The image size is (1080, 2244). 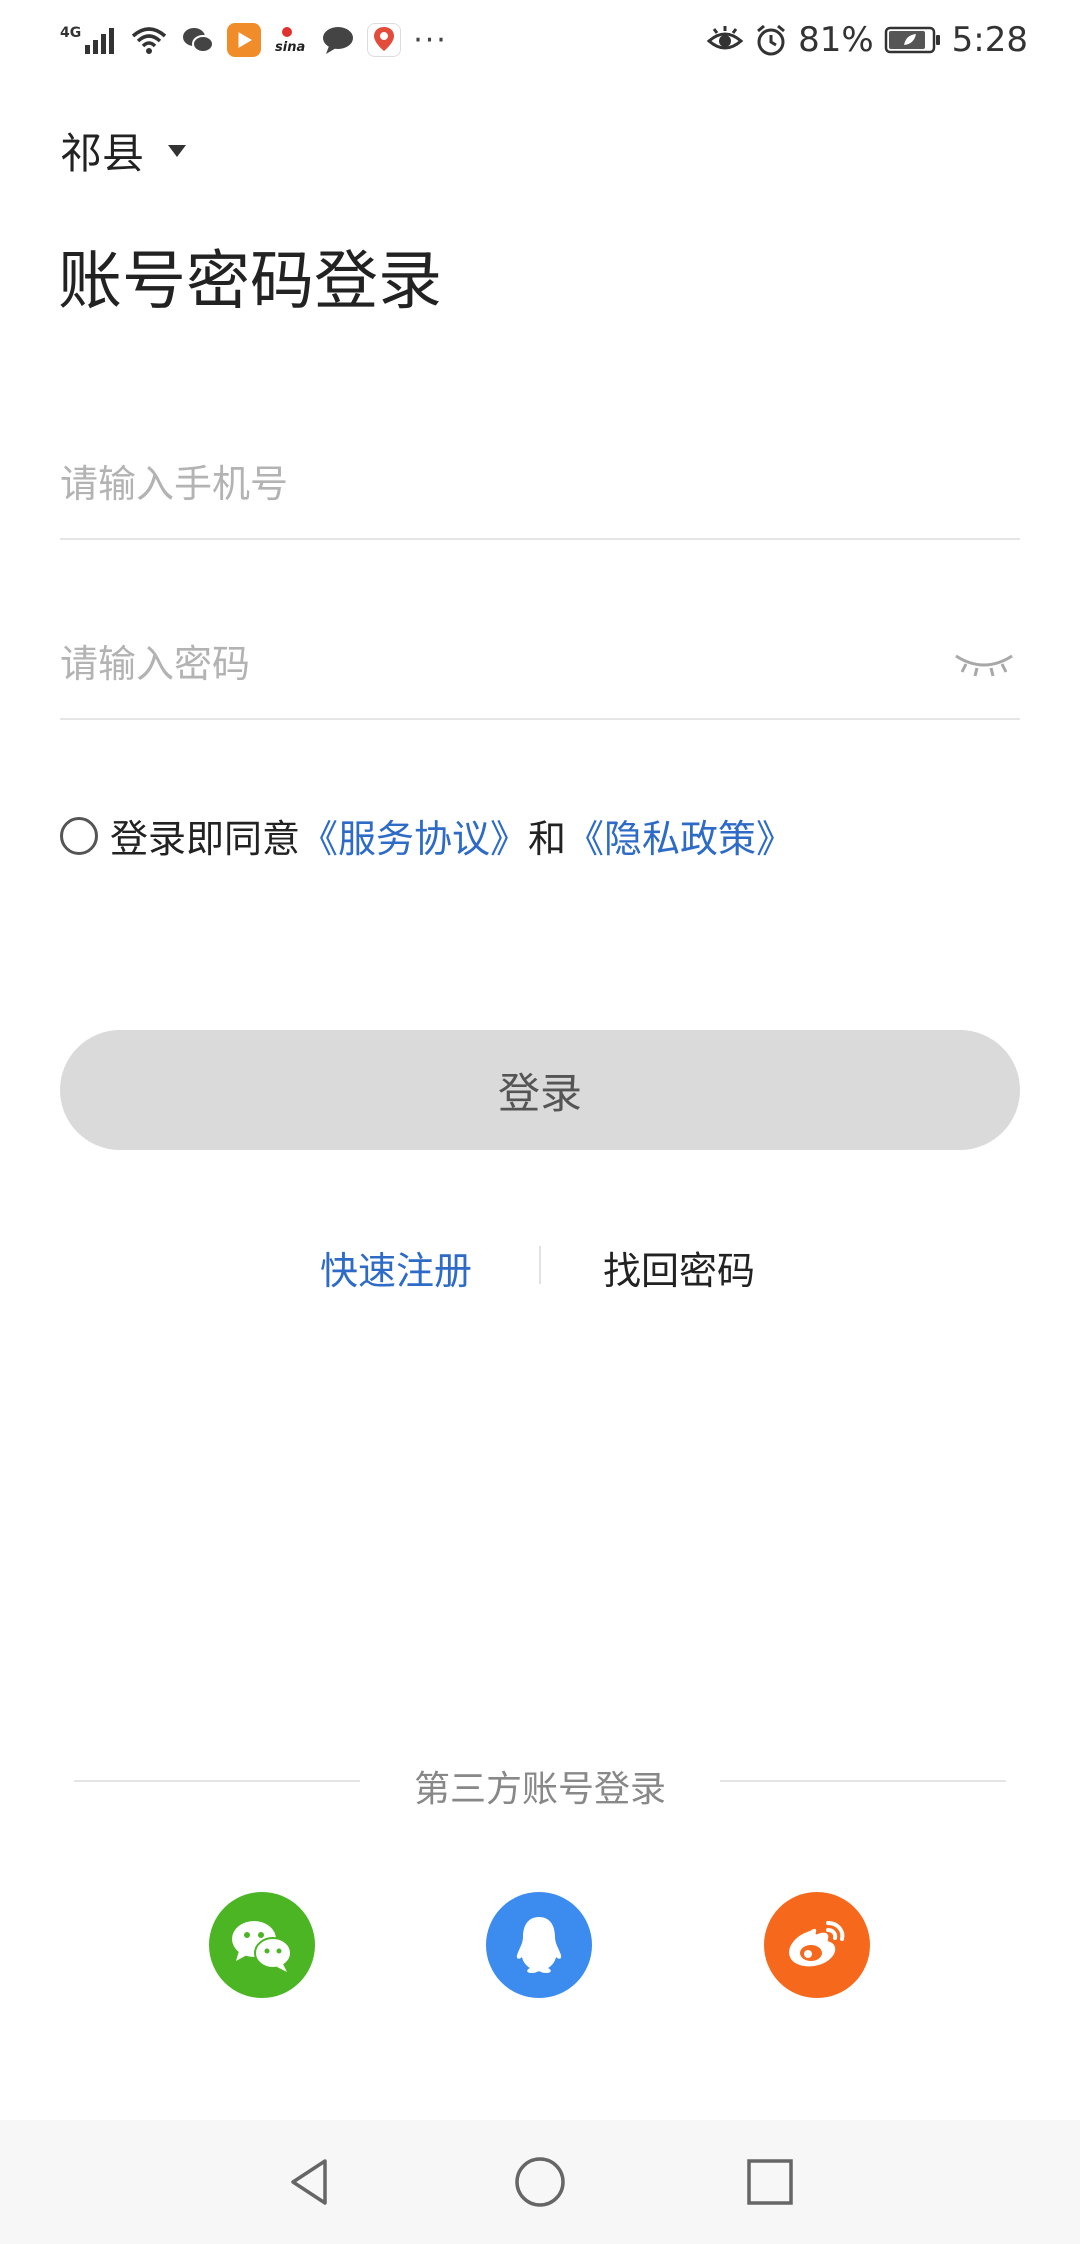 I want to click on wechat-login-button, so click(x=262, y=1945).